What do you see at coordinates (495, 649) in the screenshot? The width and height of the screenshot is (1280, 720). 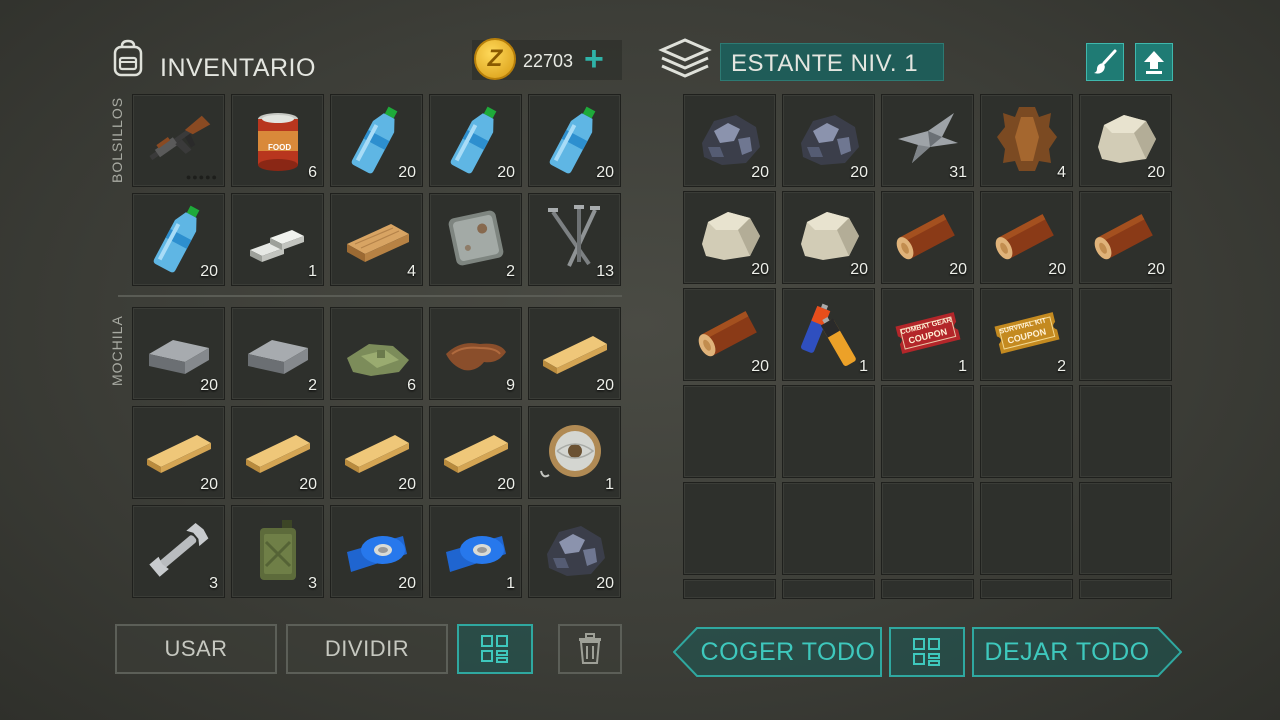 I see `sort-button` at bounding box center [495, 649].